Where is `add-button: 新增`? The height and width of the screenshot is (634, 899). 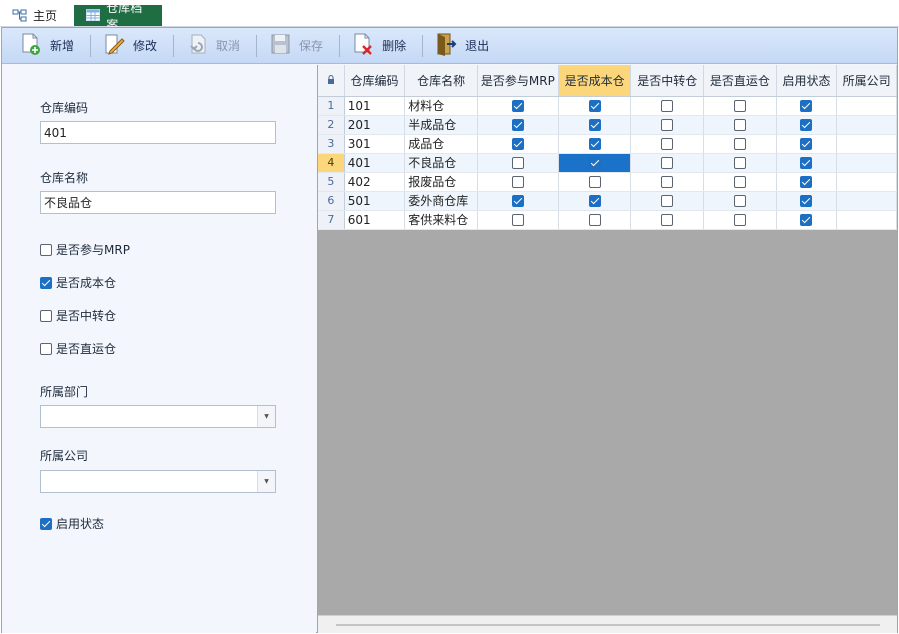 add-button: 新增 is located at coordinates (50, 46).